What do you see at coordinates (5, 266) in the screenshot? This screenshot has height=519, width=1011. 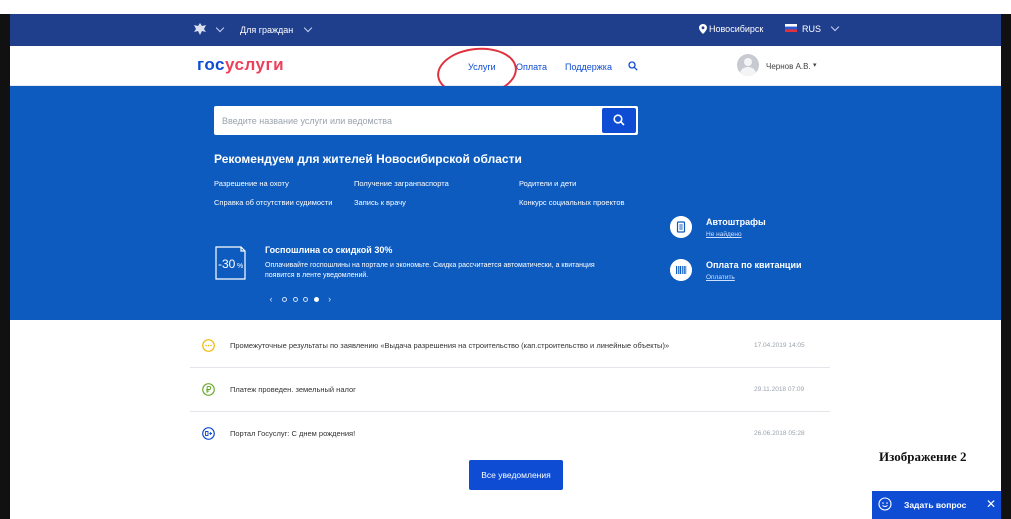 I see `frame-left-border` at bounding box center [5, 266].